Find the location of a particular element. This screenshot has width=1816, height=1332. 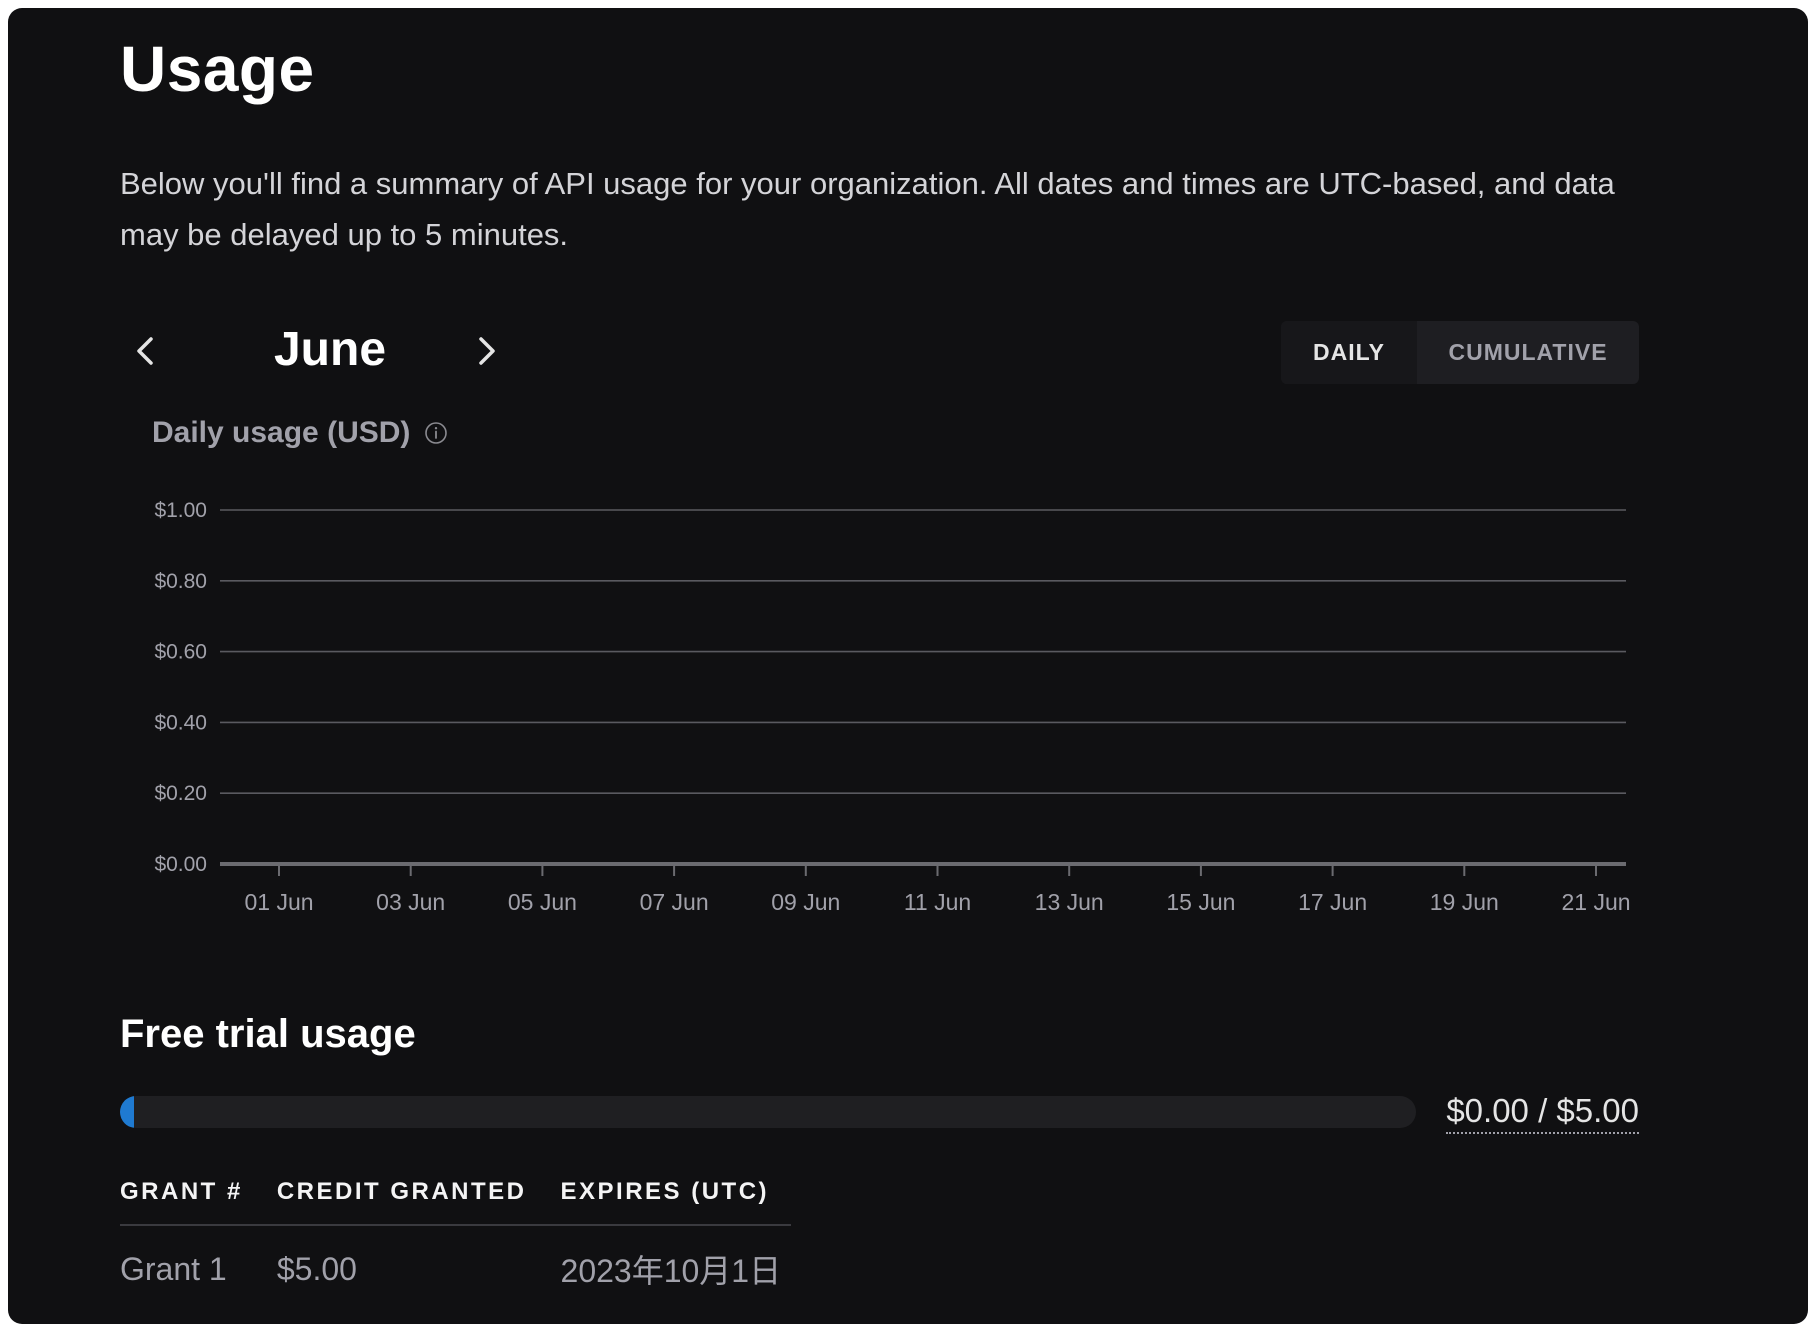

x-tick-label: 11 Jun is located at coordinates (937, 902).